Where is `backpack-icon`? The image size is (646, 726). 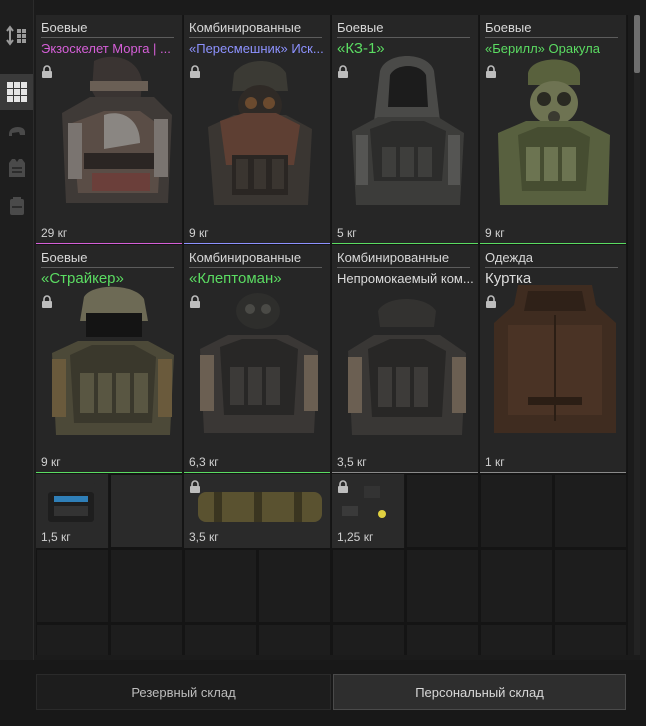 backpack-icon is located at coordinates (17, 206).